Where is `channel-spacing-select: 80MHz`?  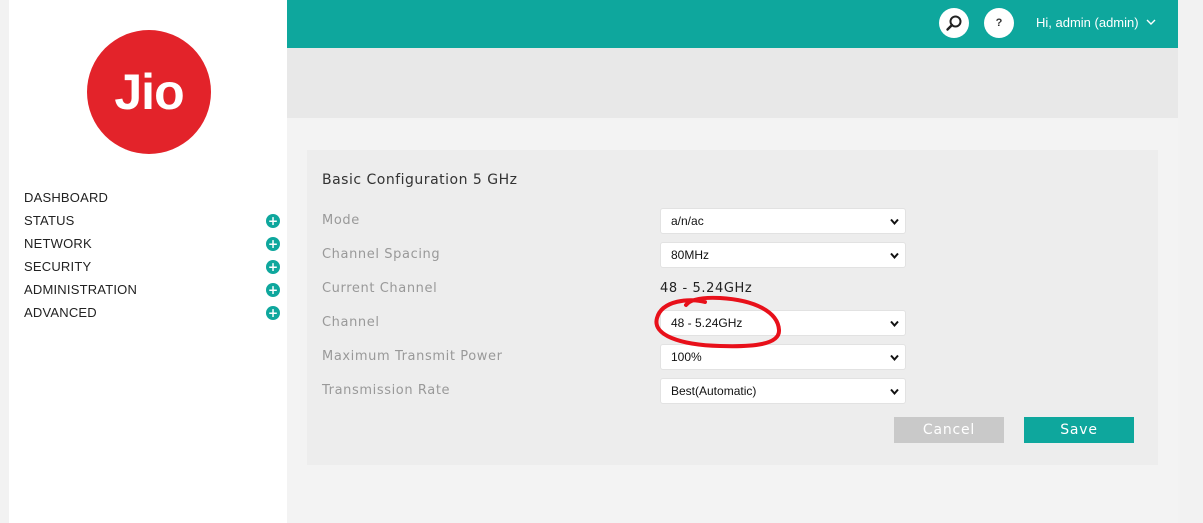 channel-spacing-select: 80MHz is located at coordinates (783, 255).